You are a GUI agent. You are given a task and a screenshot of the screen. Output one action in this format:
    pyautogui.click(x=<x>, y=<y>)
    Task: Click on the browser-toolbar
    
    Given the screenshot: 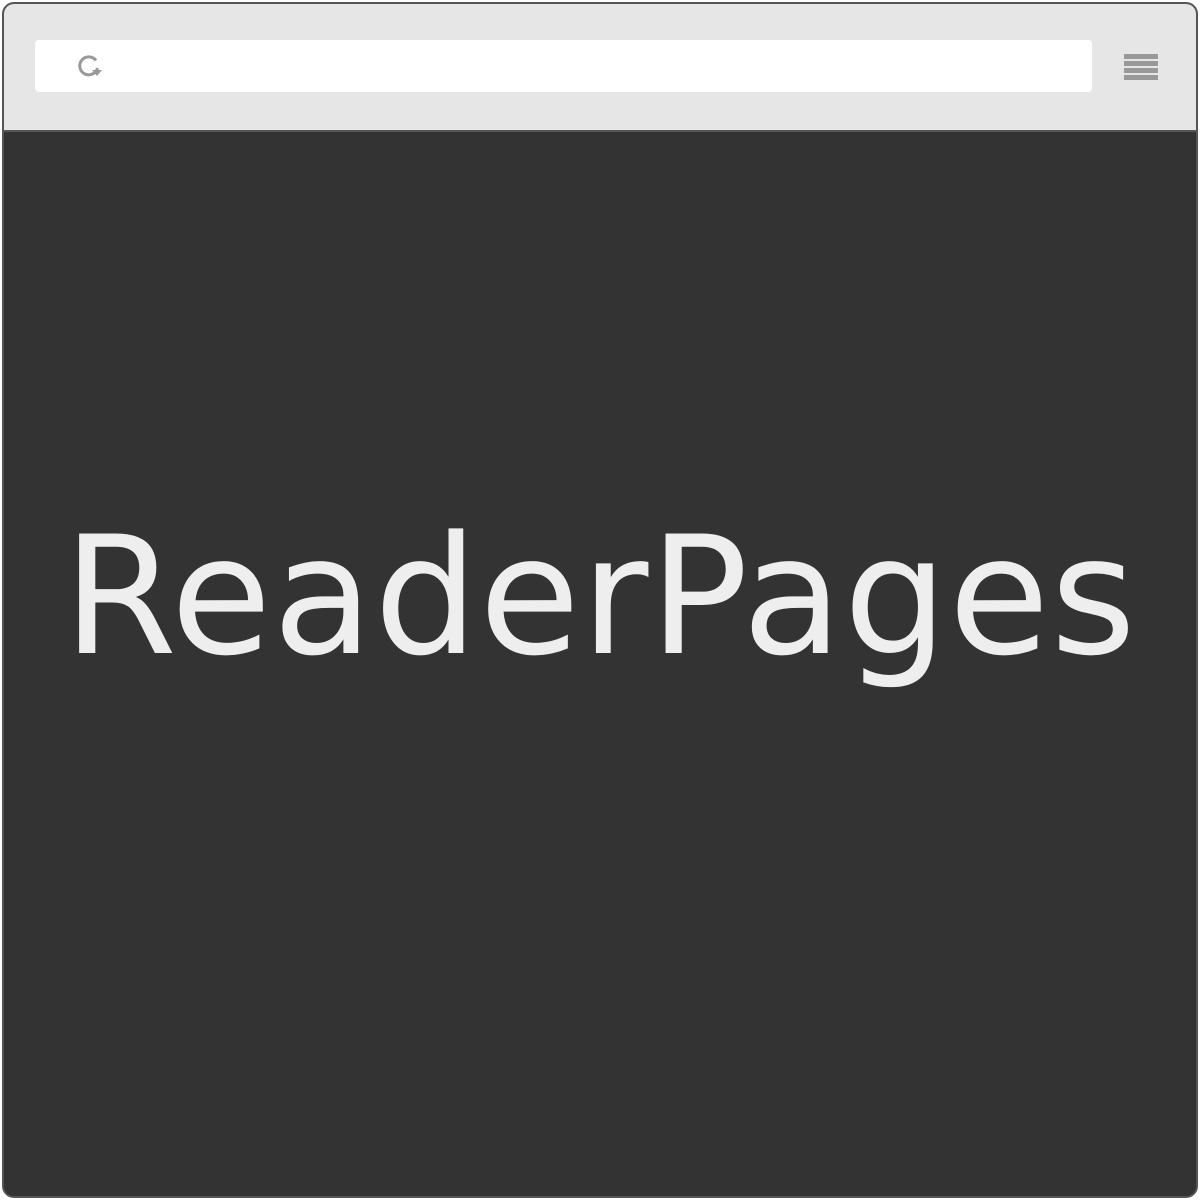 What is the action you would take?
    pyautogui.click(x=600, y=68)
    